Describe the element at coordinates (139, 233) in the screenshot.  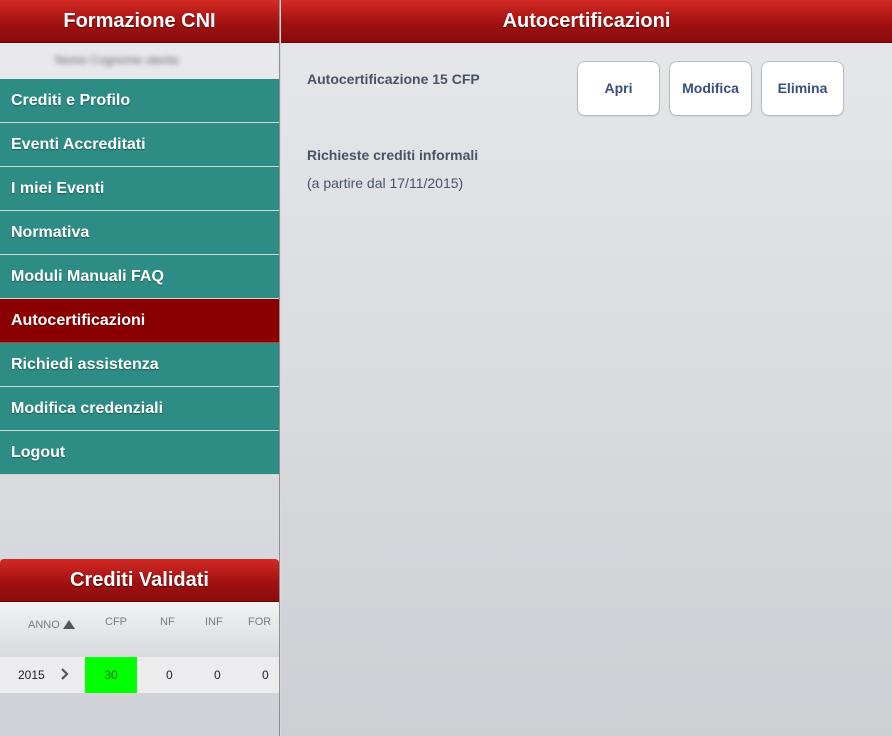
I see `nav-item-normativa: Normativa` at that location.